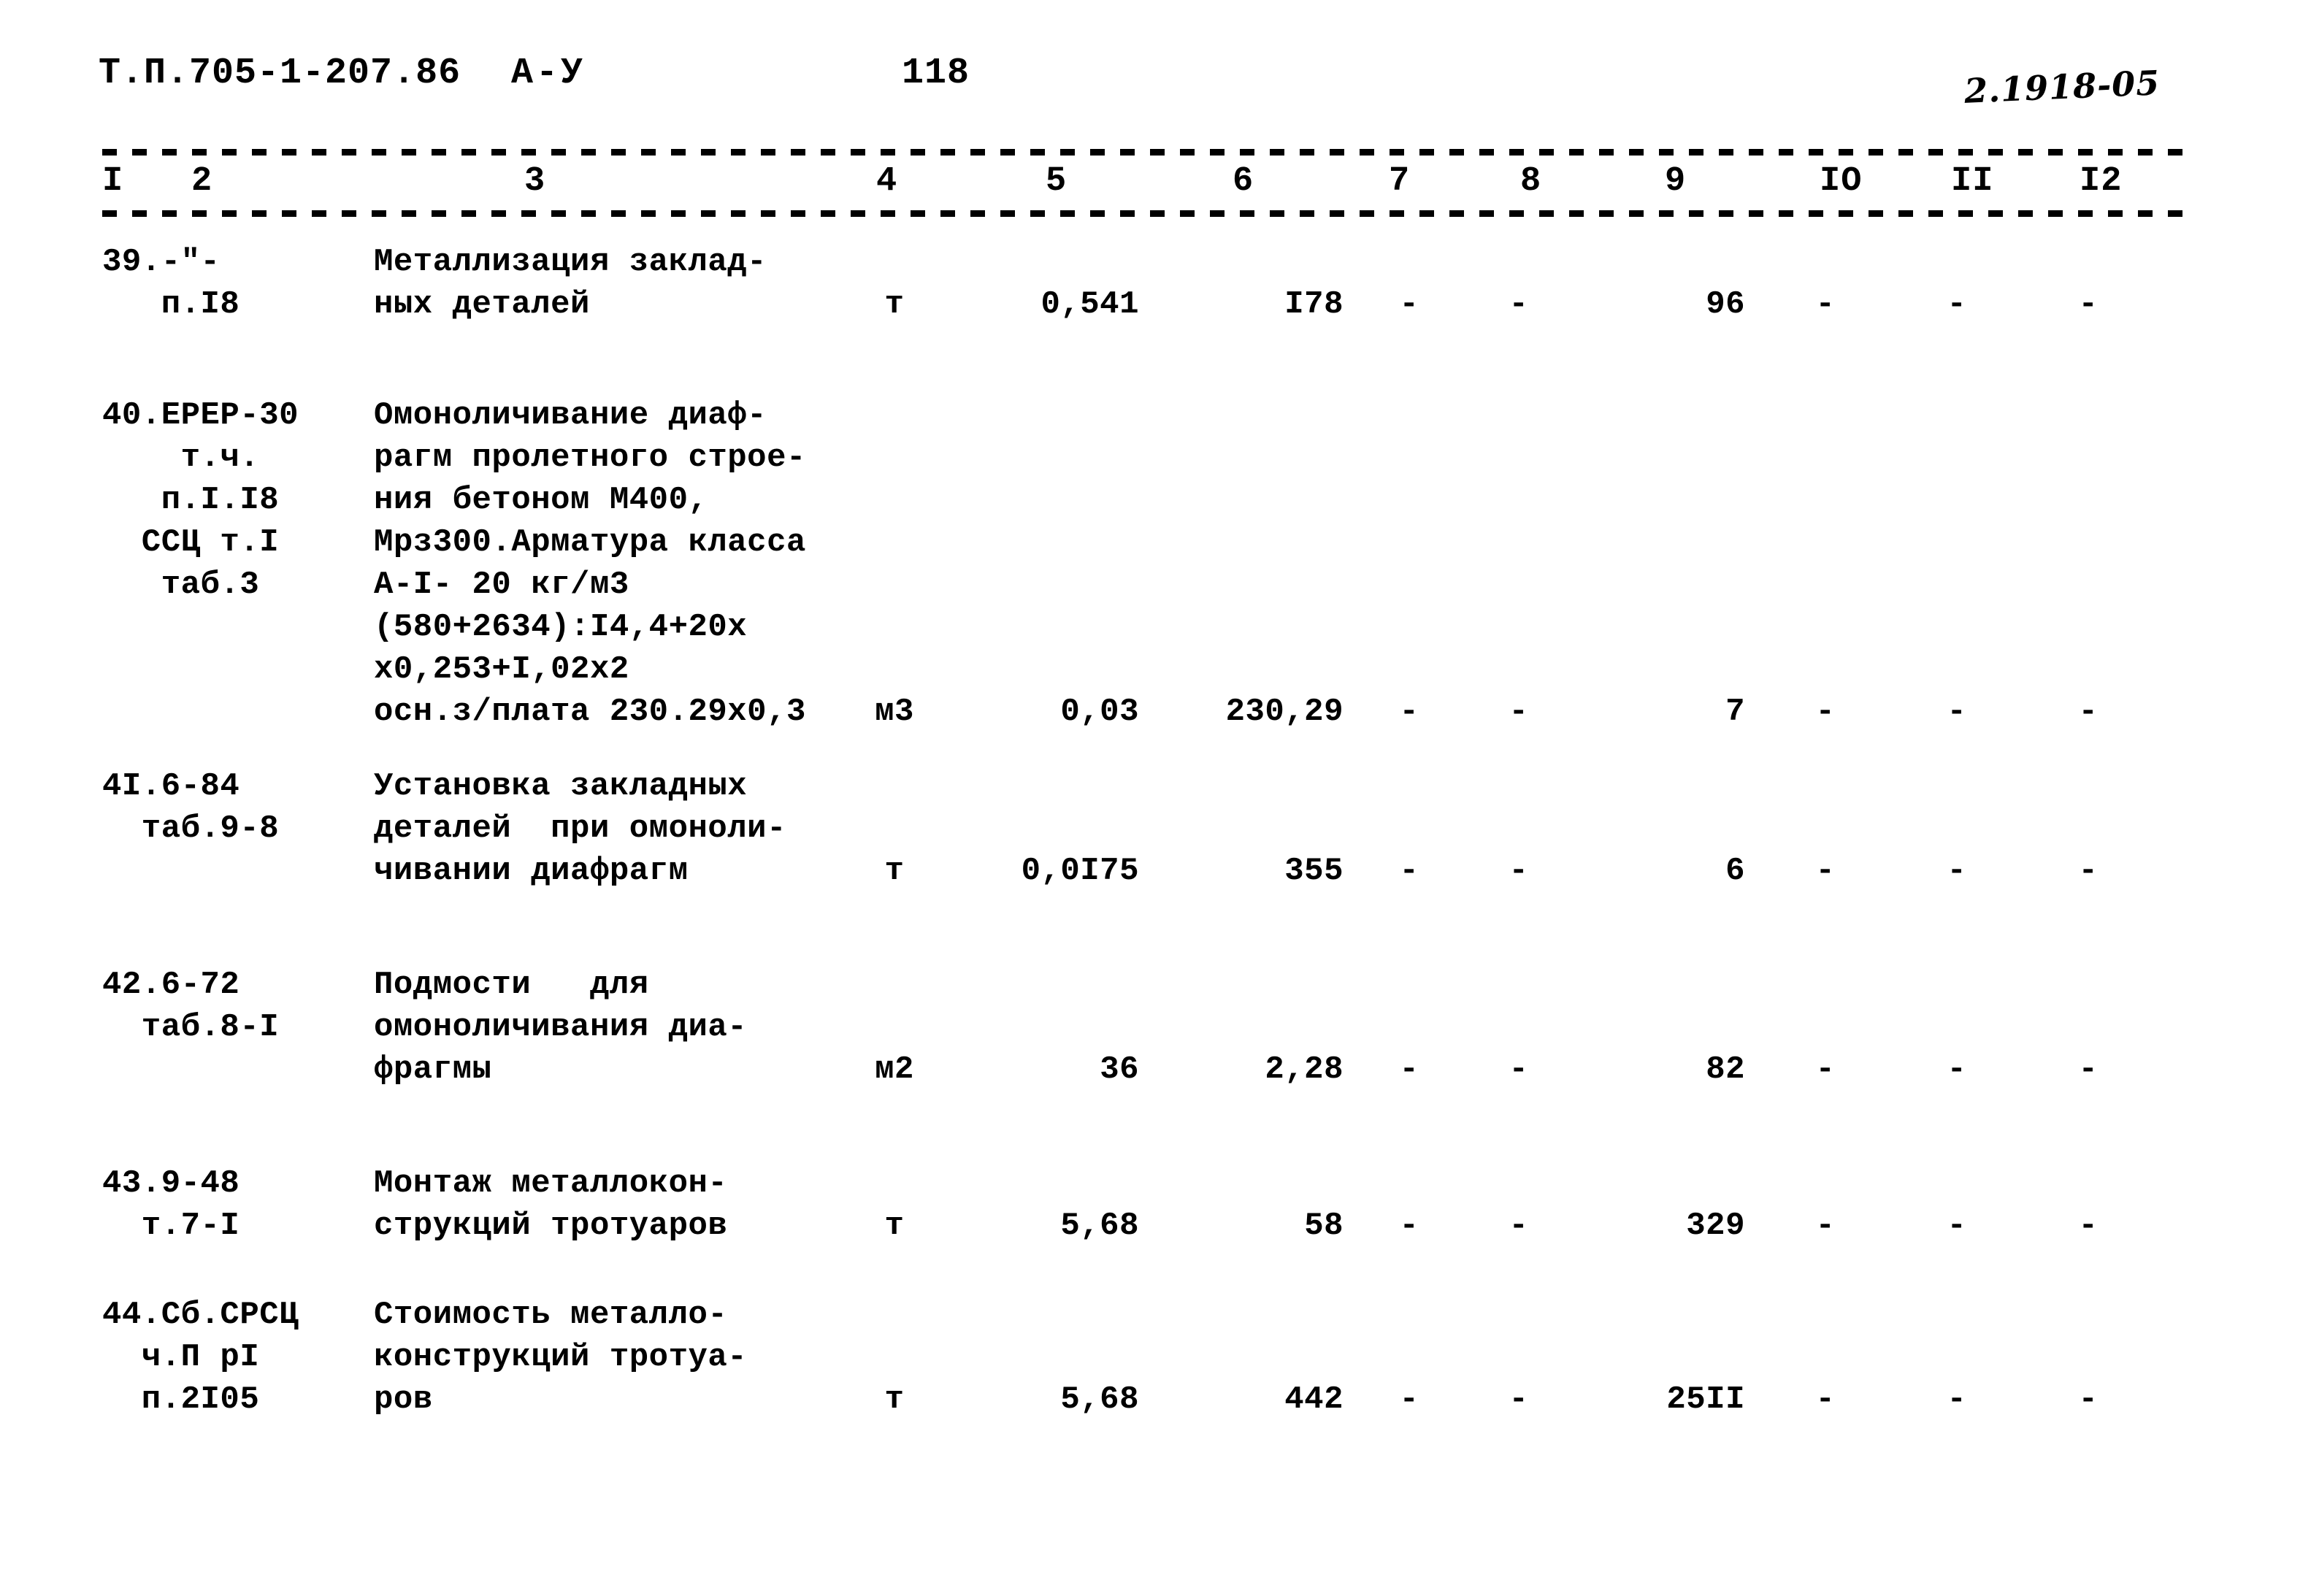 Image resolution: width=2311 pixels, height=1596 pixels. Describe the element at coordinates (887, 181) in the screenshot. I see `column-number-4: 4` at that location.